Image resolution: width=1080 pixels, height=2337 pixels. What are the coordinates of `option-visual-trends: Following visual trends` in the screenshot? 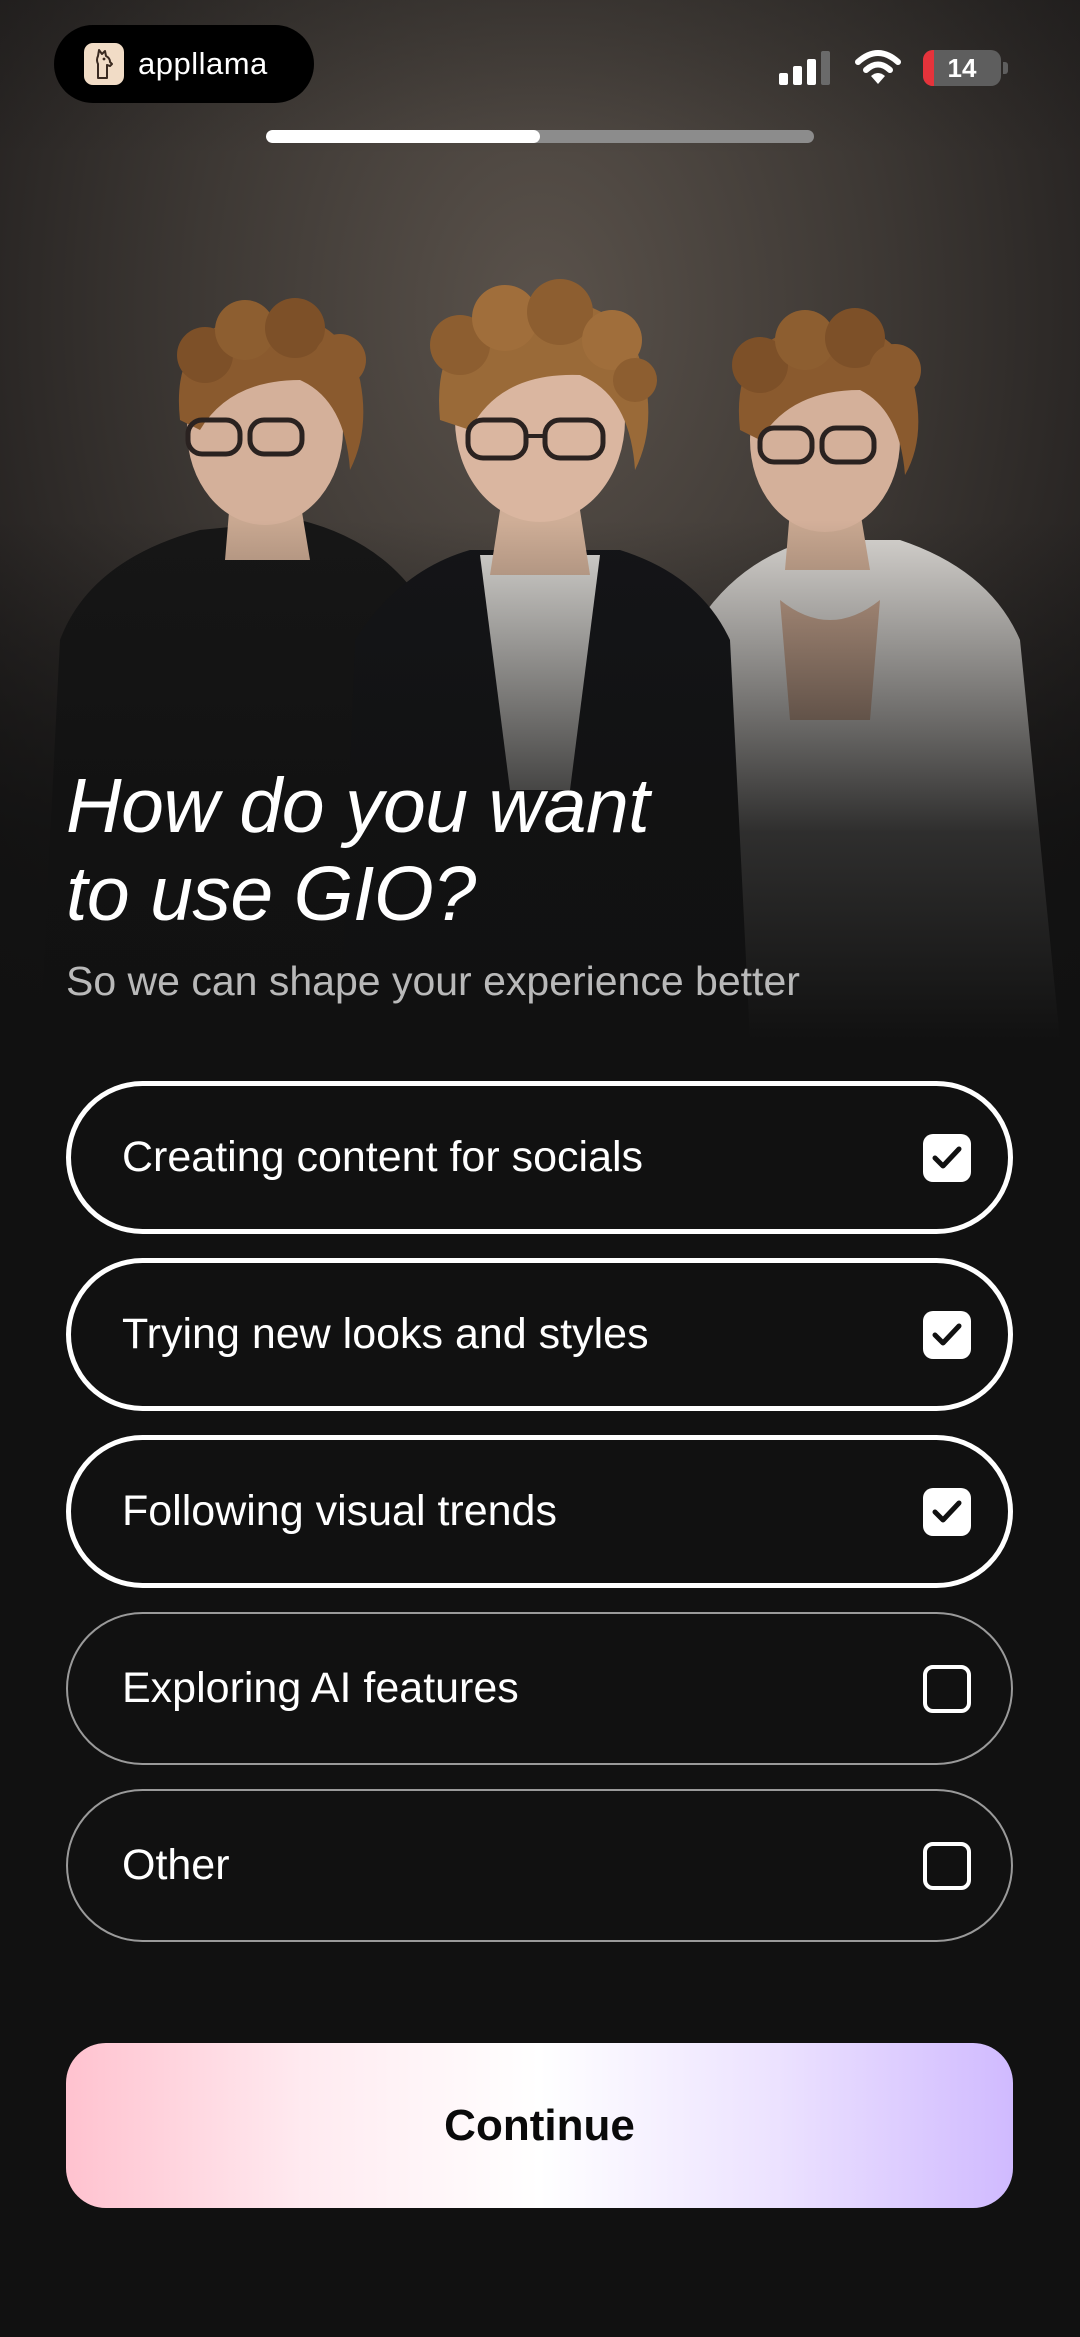 It's located at (539, 1511).